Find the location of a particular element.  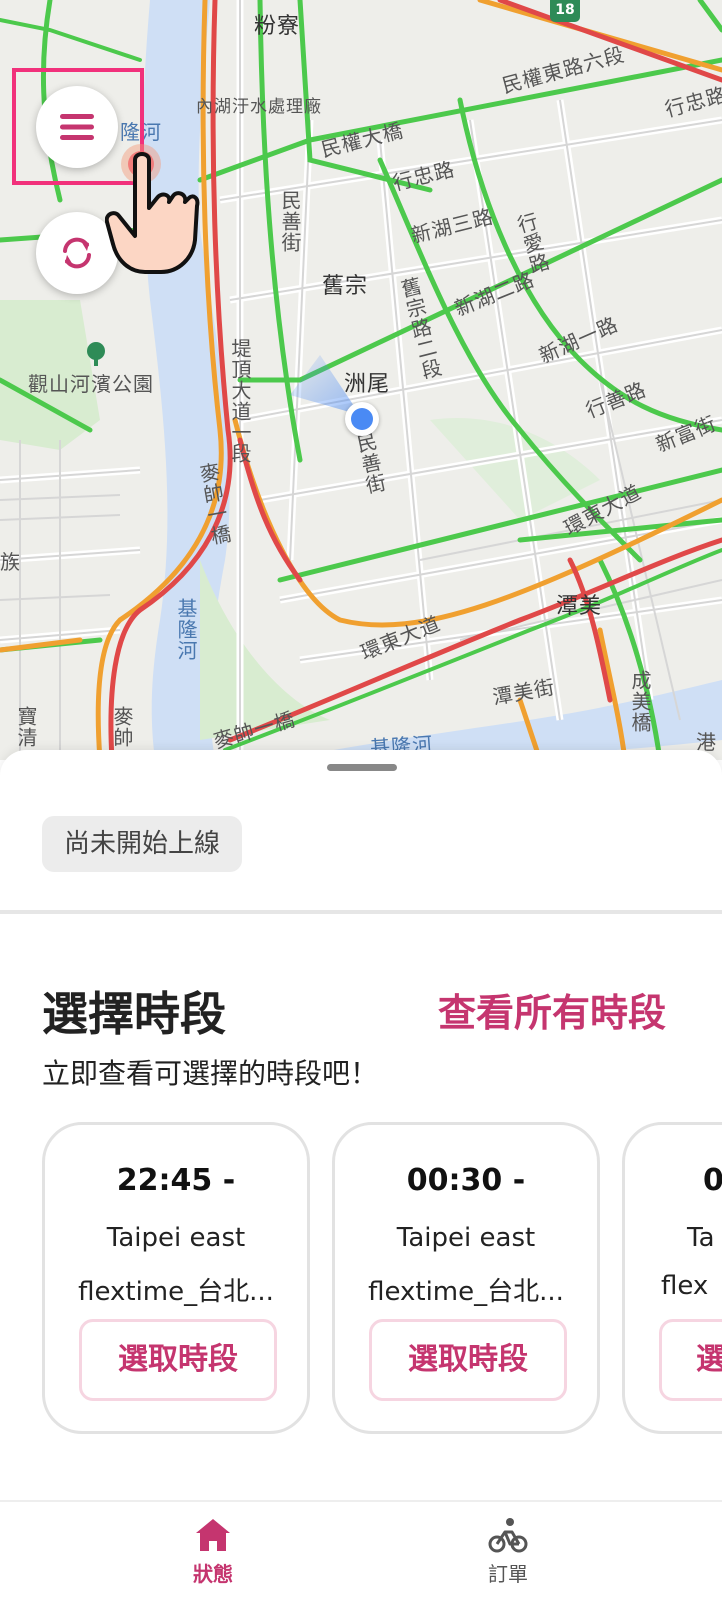

home-icon is located at coordinates (213, 1535).